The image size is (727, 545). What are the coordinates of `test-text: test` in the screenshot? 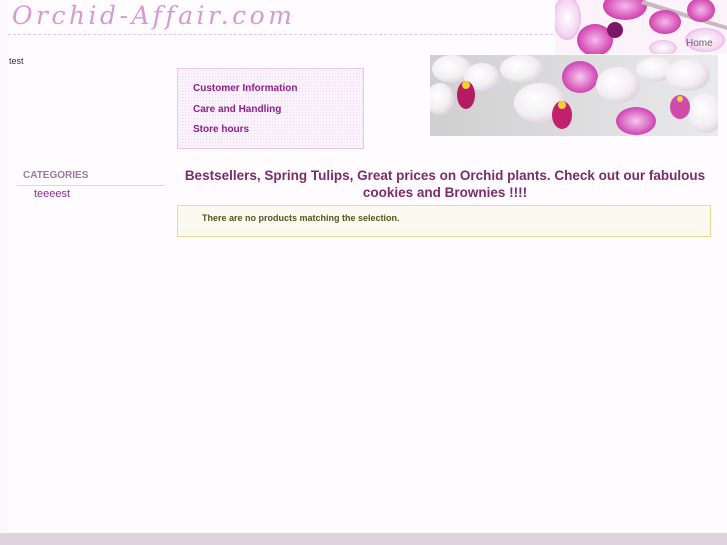 It's located at (16, 61).